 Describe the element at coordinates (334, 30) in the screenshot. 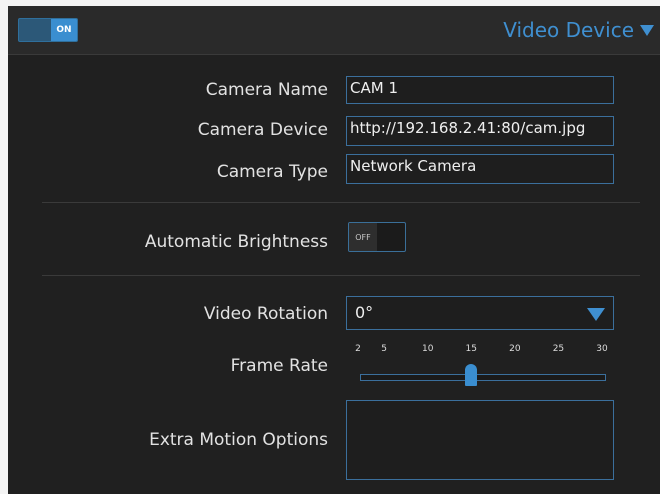

I see `panel-header: ON Video Device` at that location.